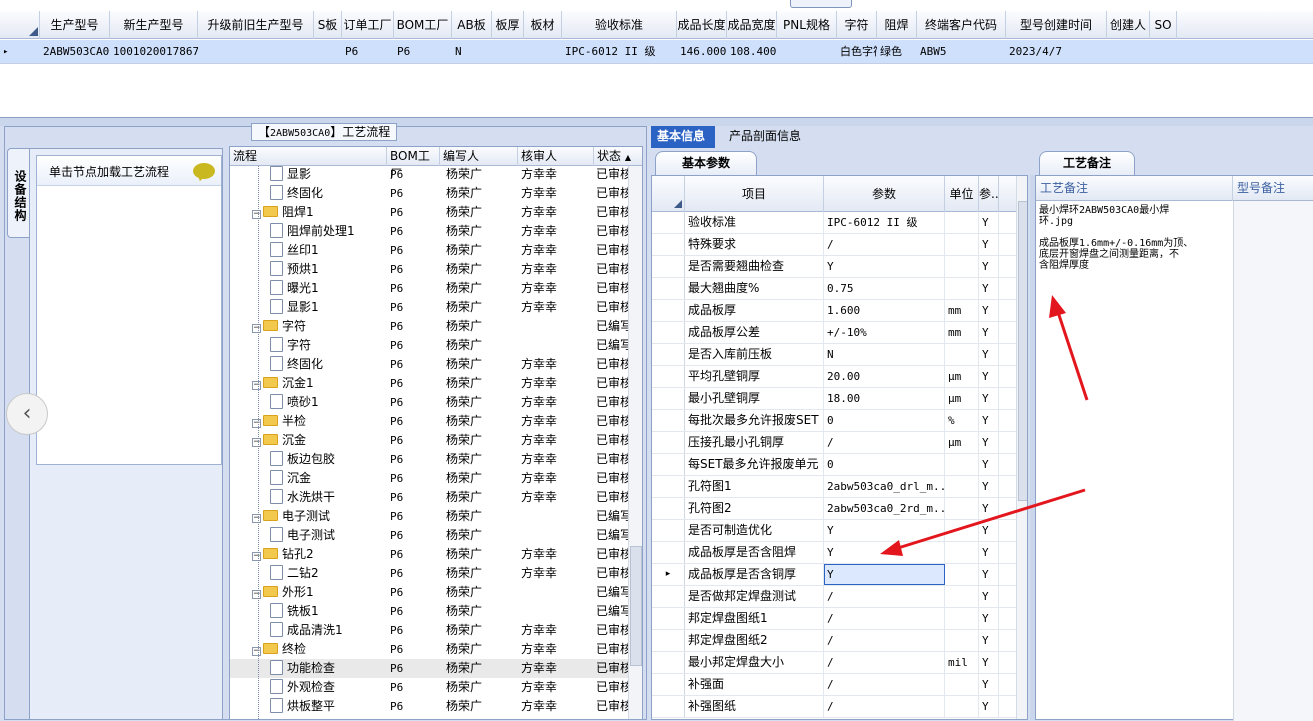 The height and width of the screenshot is (721, 1313). Describe the element at coordinates (1087, 163) in the screenshot. I see `note-title: 工艺备注` at that location.